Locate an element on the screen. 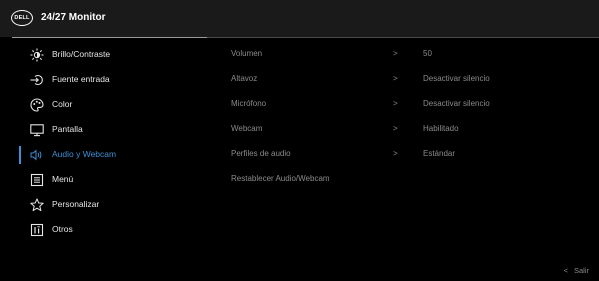 This screenshot has height=281, width=599. sidebar-item-otros: Otros is located at coordinates (100, 230).